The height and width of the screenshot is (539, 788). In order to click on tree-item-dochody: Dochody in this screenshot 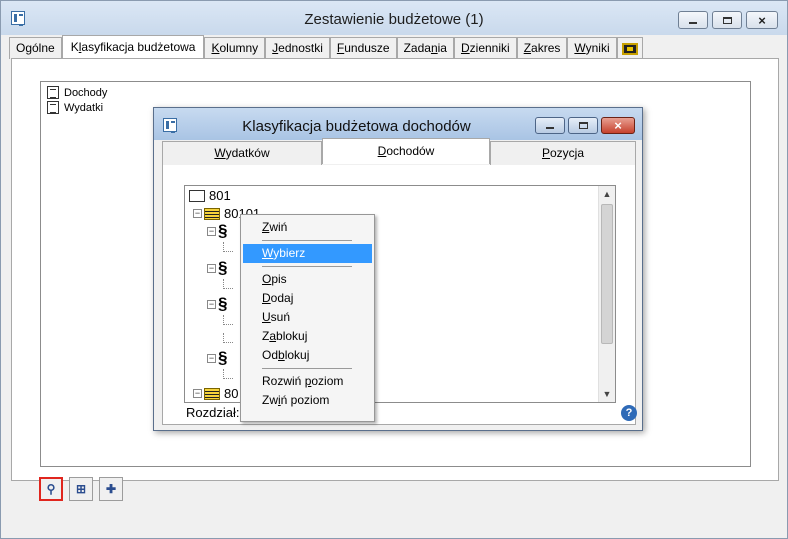, I will do `click(77, 92)`.